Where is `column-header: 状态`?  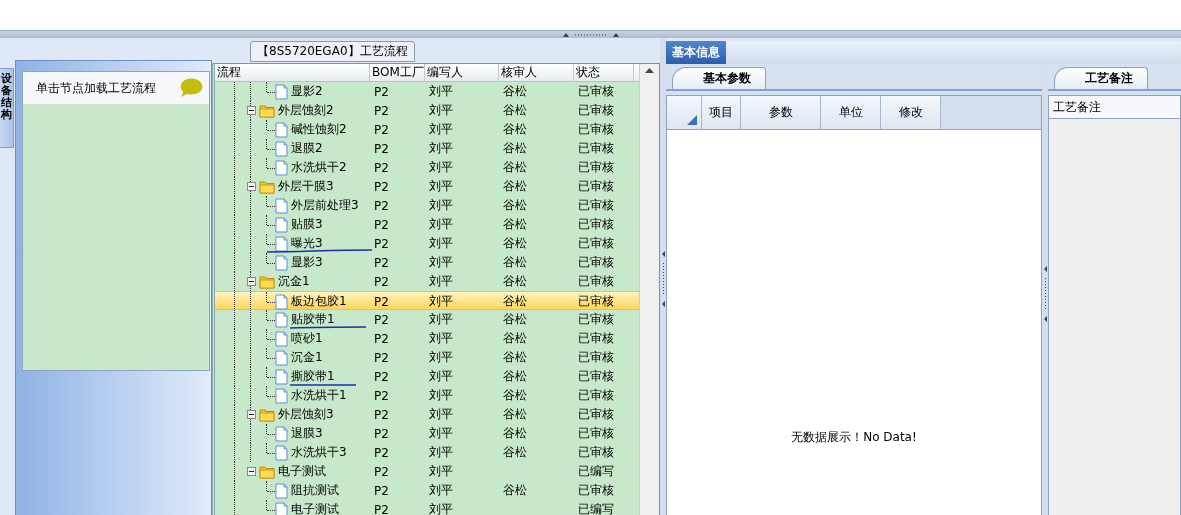
column-header: 状态 is located at coordinates (604, 72).